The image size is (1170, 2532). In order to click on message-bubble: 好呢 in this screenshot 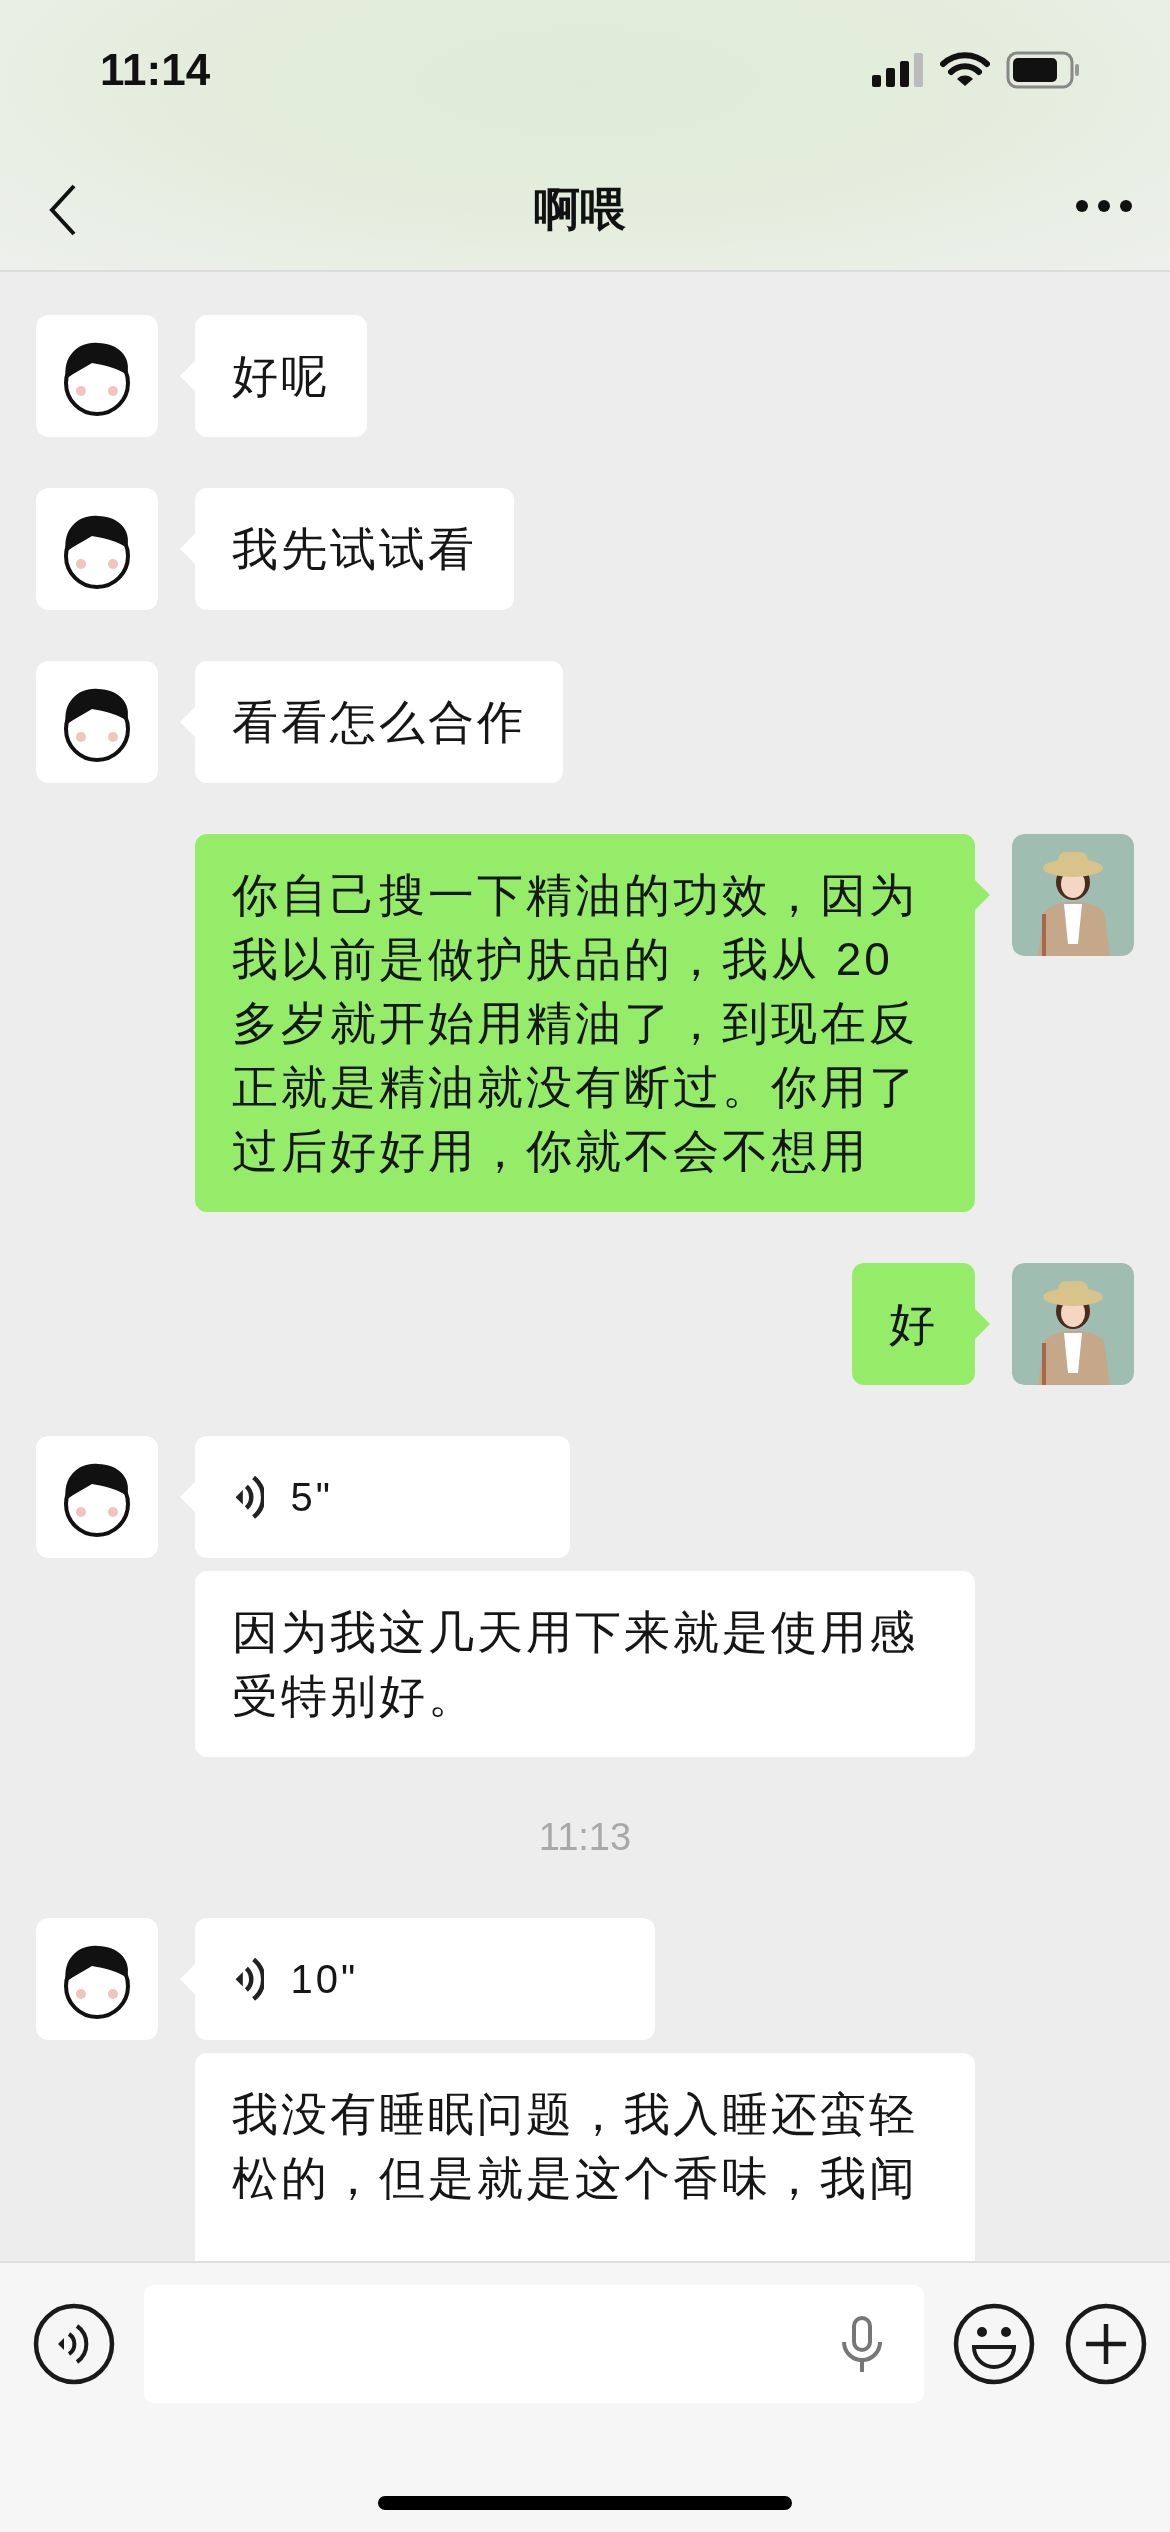, I will do `click(281, 376)`.